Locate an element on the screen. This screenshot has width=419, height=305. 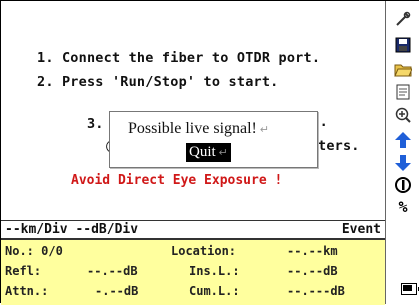
instruction-4-tail: ters. is located at coordinates (339, 146).